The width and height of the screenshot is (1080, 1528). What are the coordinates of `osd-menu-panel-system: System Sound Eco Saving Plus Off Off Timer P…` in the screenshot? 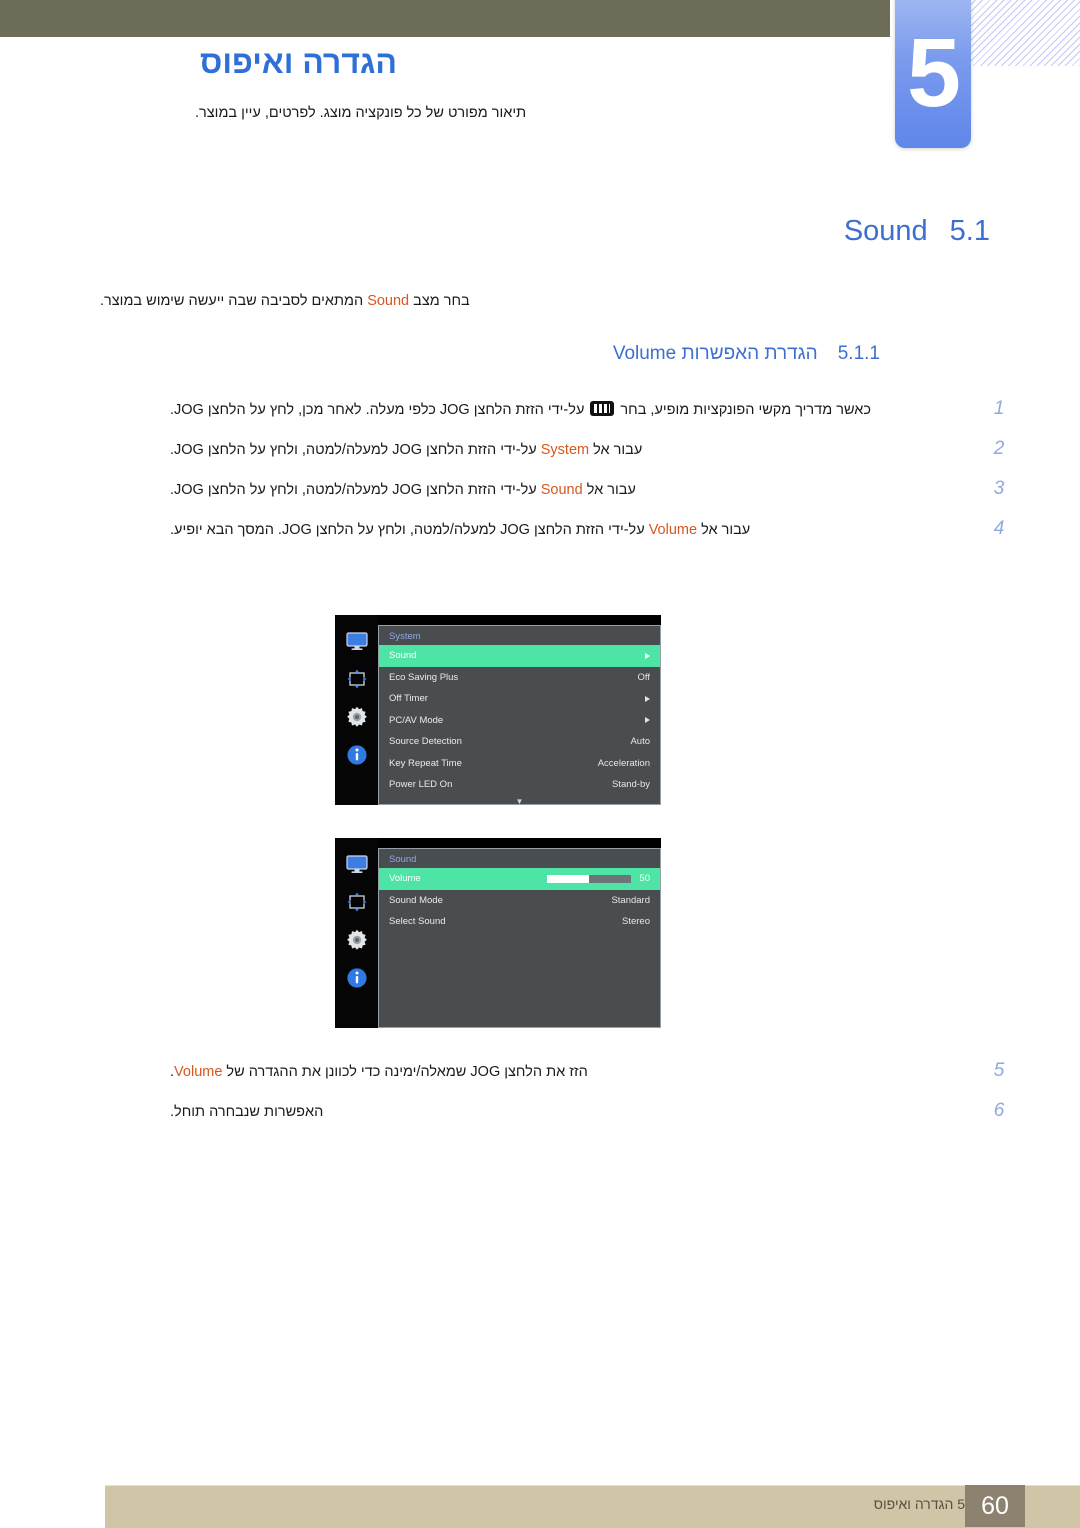 It's located at (519, 715).